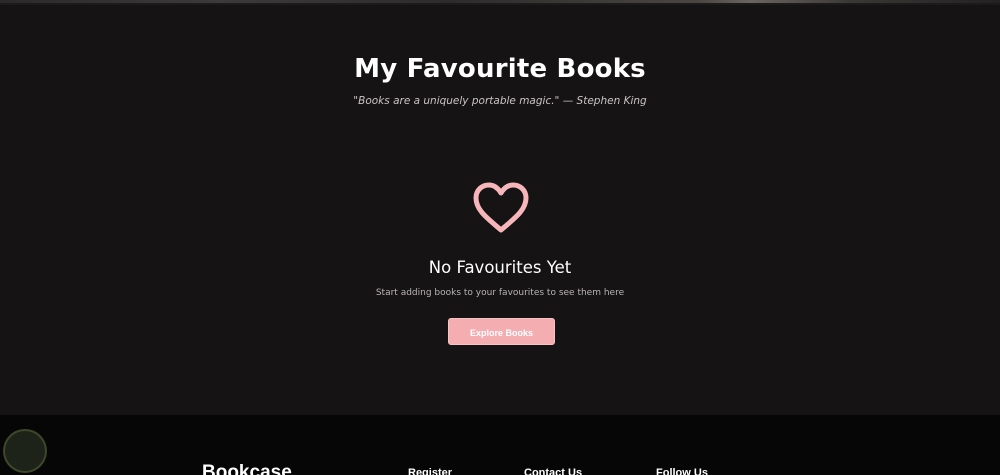  What do you see at coordinates (247, 468) in the screenshot?
I see `footer-brand: Bookcase` at bounding box center [247, 468].